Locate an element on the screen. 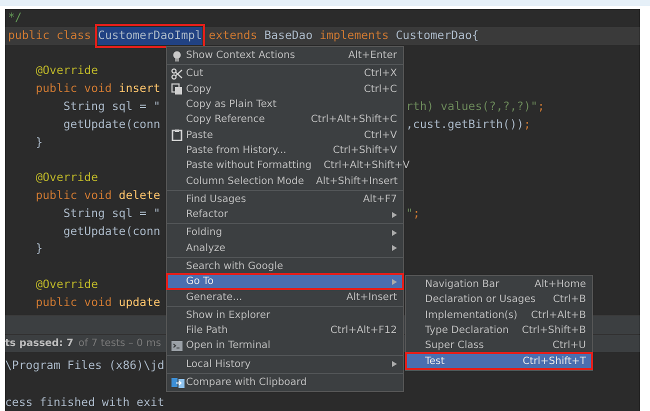  shortcut-text: Alt+Shift+Insert is located at coordinates (357, 181).